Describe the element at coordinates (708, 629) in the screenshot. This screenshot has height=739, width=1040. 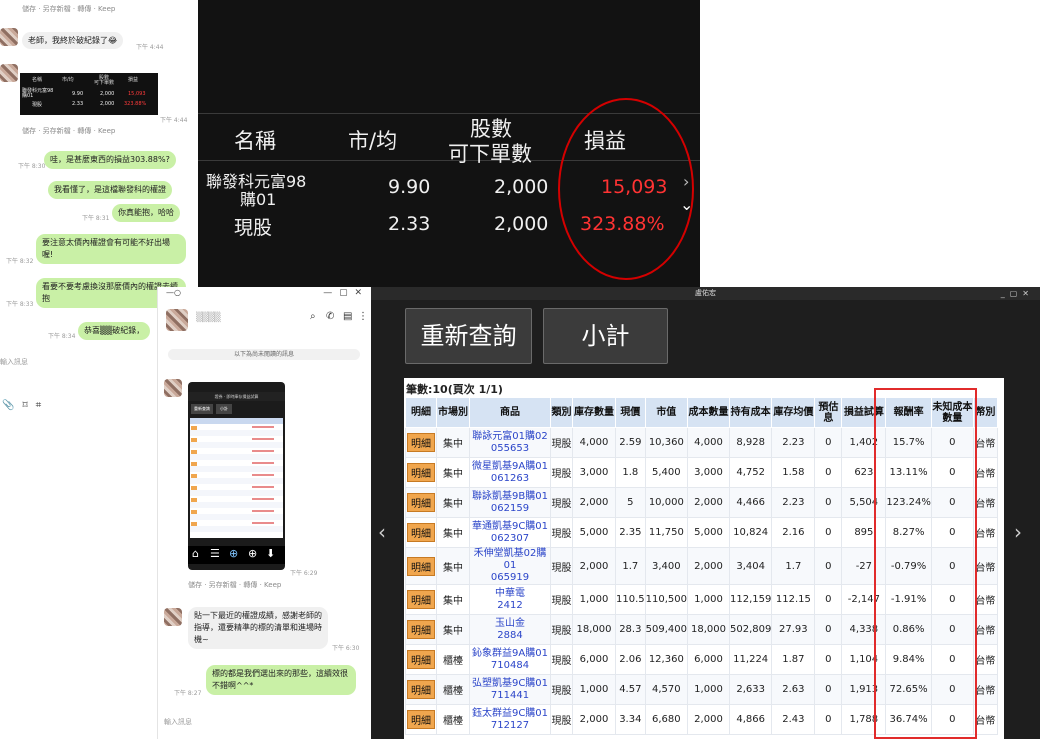
I see `cost-qty-cell: 18,000` at that location.